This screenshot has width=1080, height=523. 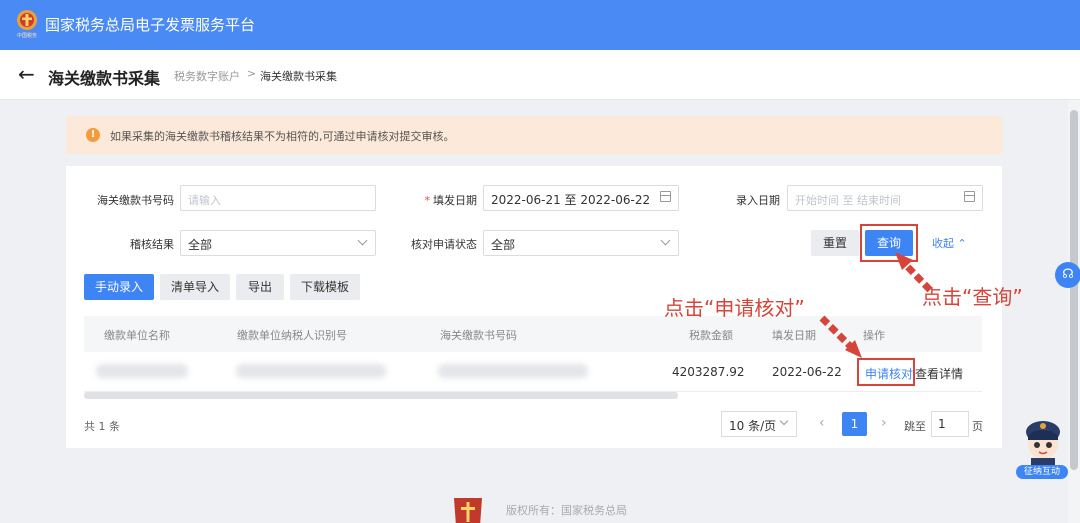 I want to click on prev-page-icon: ‹, so click(x=822, y=423).